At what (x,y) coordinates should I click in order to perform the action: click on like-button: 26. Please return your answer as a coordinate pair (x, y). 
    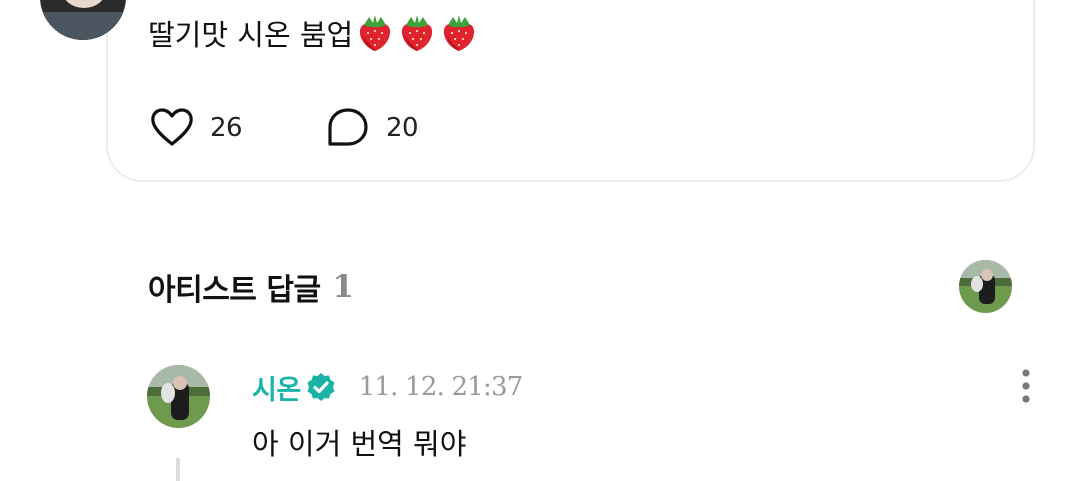
    Looking at the image, I should click on (195, 128).